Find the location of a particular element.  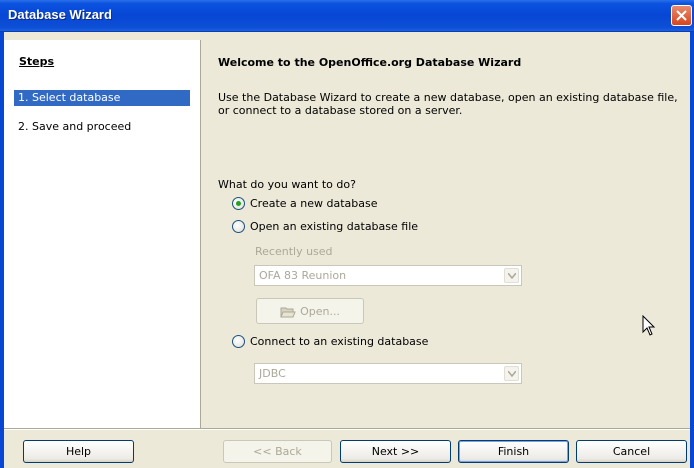

back-button-label: << Back is located at coordinates (277, 451).